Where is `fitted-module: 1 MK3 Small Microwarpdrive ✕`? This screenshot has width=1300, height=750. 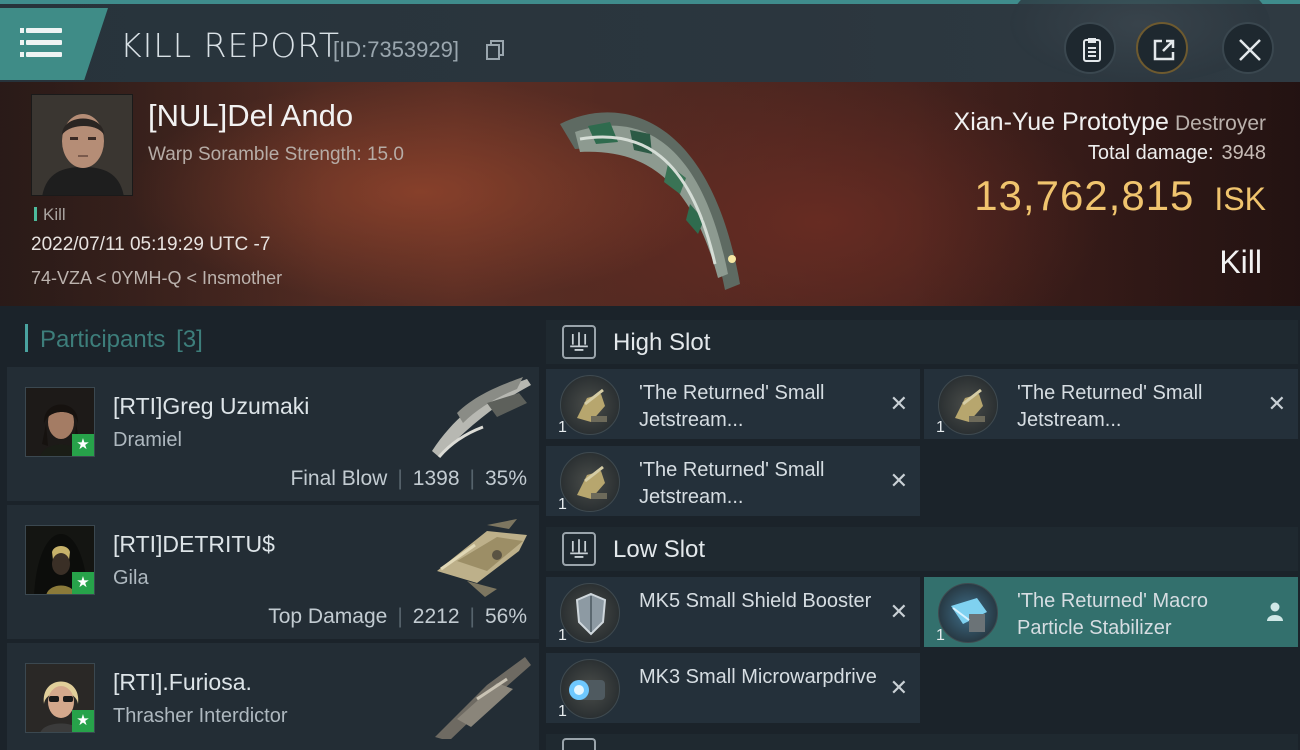 fitted-module: 1 MK3 Small Microwarpdrive ✕ is located at coordinates (733, 688).